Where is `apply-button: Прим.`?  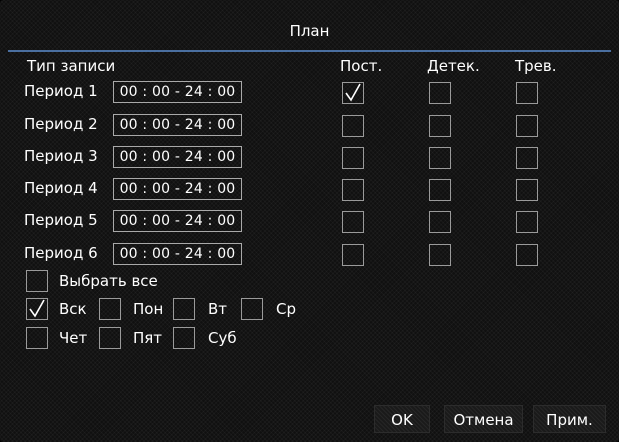 apply-button: Прим. is located at coordinates (569, 419).